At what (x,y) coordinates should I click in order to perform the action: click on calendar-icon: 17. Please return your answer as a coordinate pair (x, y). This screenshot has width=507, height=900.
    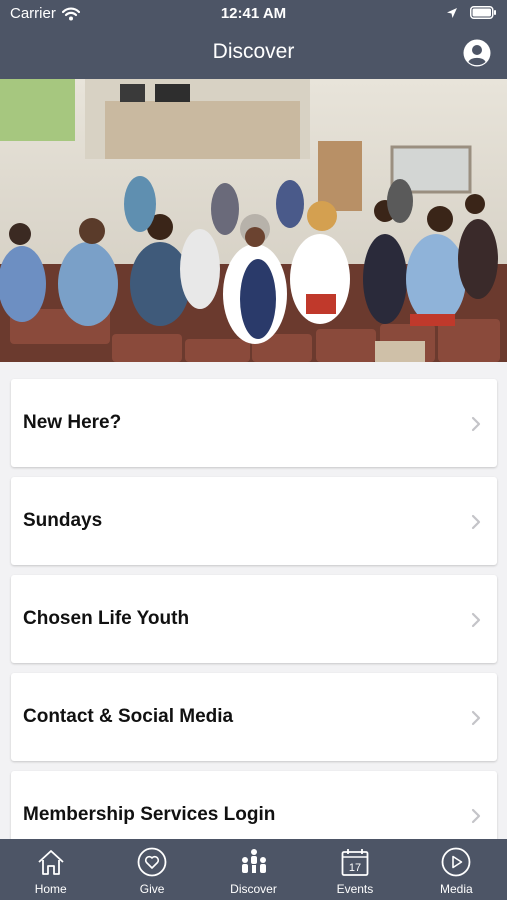
    Looking at the image, I should click on (355, 862).